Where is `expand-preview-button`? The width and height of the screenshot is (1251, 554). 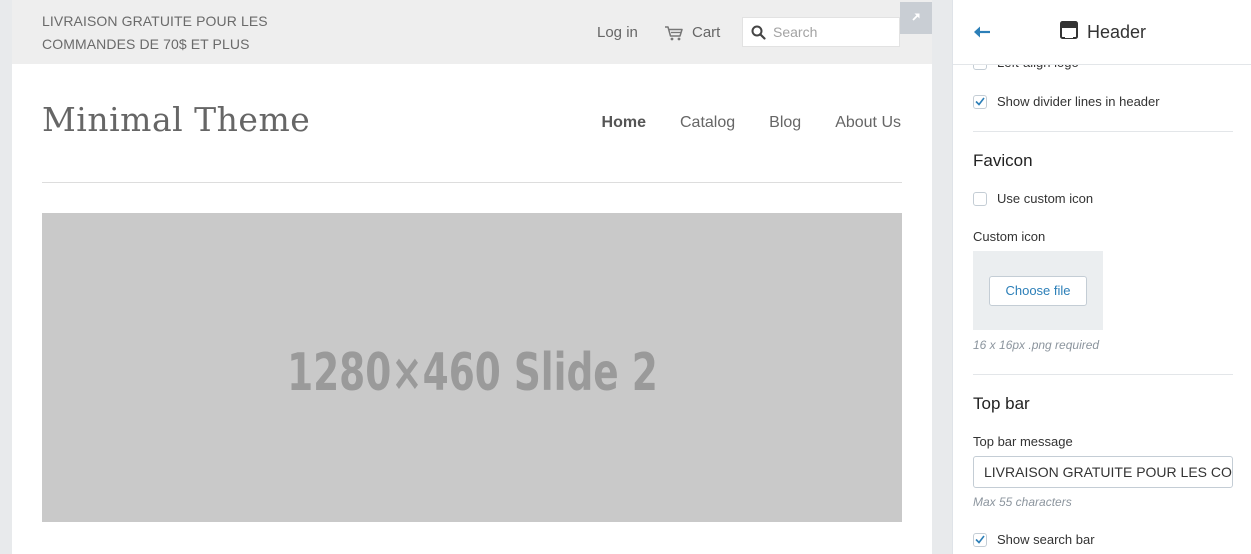
expand-preview-button is located at coordinates (916, 18).